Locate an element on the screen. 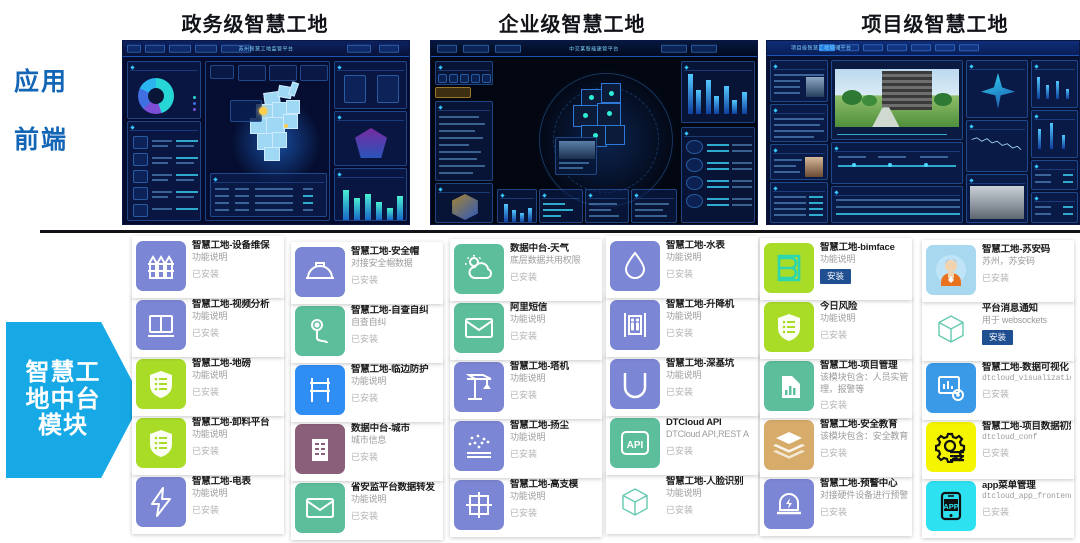 The image size is (1080, 543). module-card-title: 智慧工地-扬尘 is located at coordinates (539, 425).